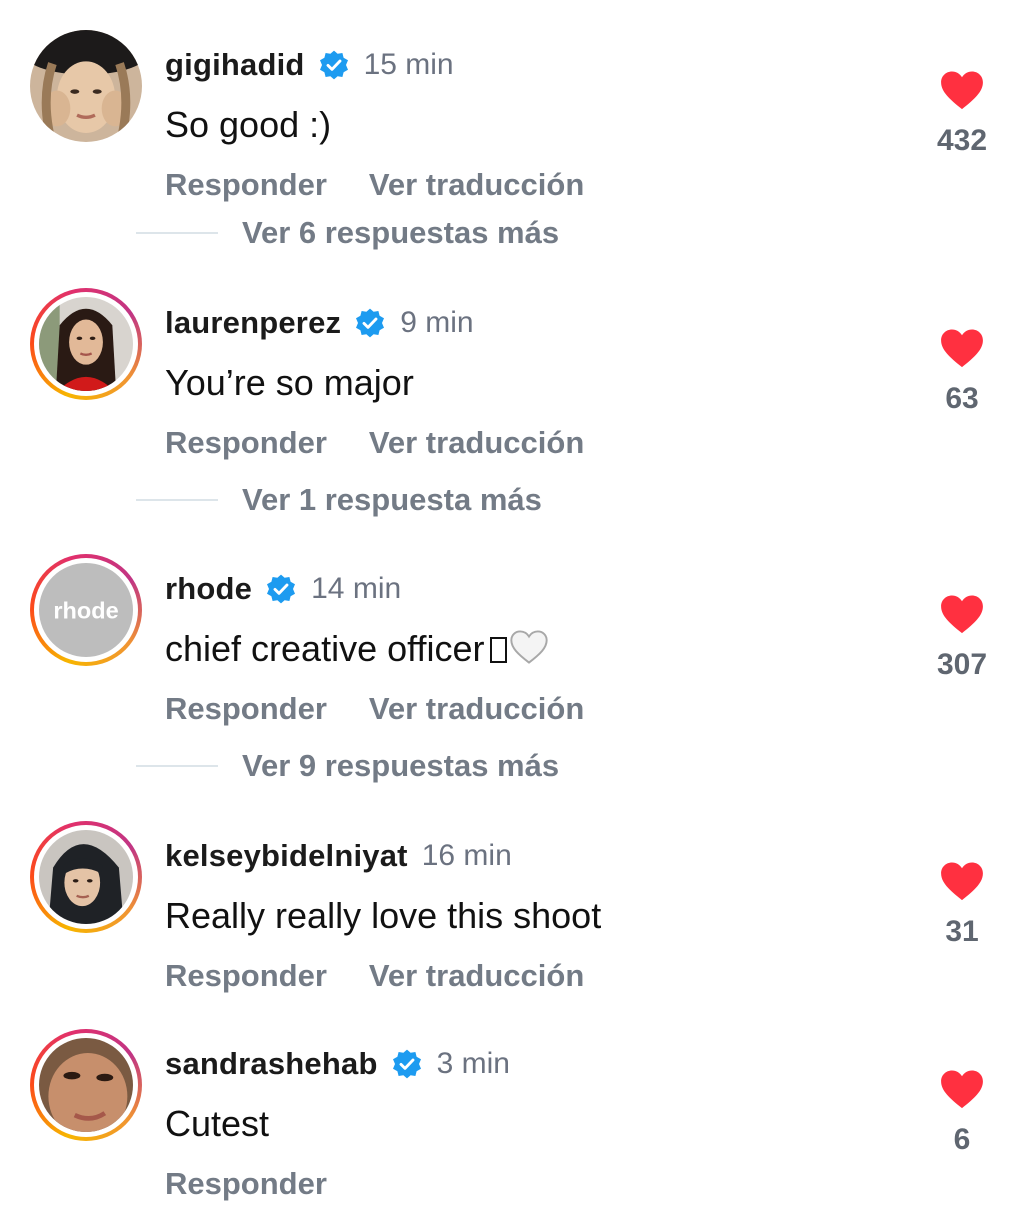 The height and width of the screenshot is (1219, 1032). What do you see at coordinates (217, 1123) in the screenshot?
I see `comment-text: Cutest` at bounding box center [217, 1123].